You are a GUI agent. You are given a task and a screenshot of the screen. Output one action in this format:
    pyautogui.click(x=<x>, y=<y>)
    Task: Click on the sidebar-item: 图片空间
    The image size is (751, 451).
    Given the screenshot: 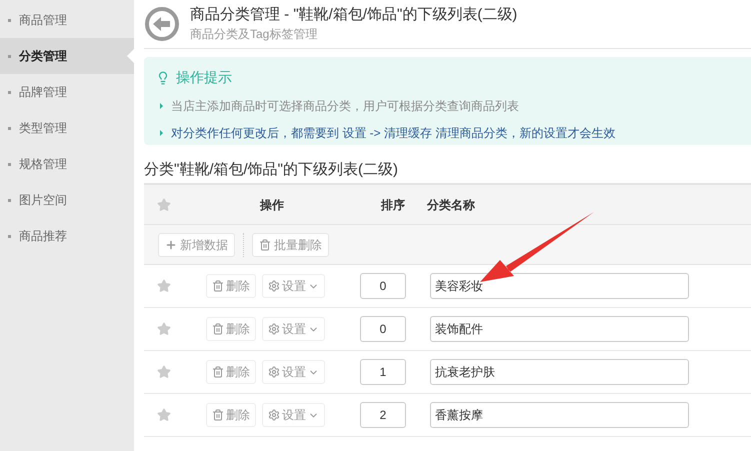 What is the action you would take?
    pyautogui.click(x=67, y=200)
    